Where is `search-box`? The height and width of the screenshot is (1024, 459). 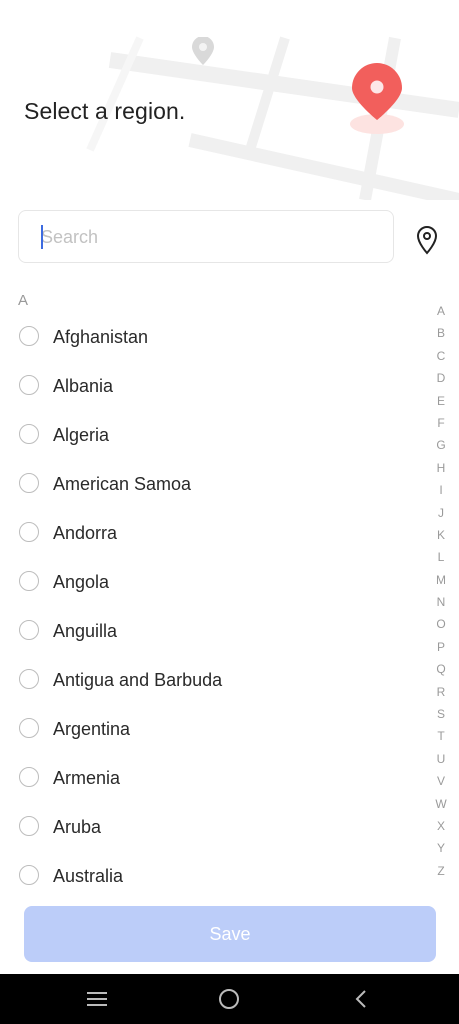
search-box is located at coordinates (206, 236).